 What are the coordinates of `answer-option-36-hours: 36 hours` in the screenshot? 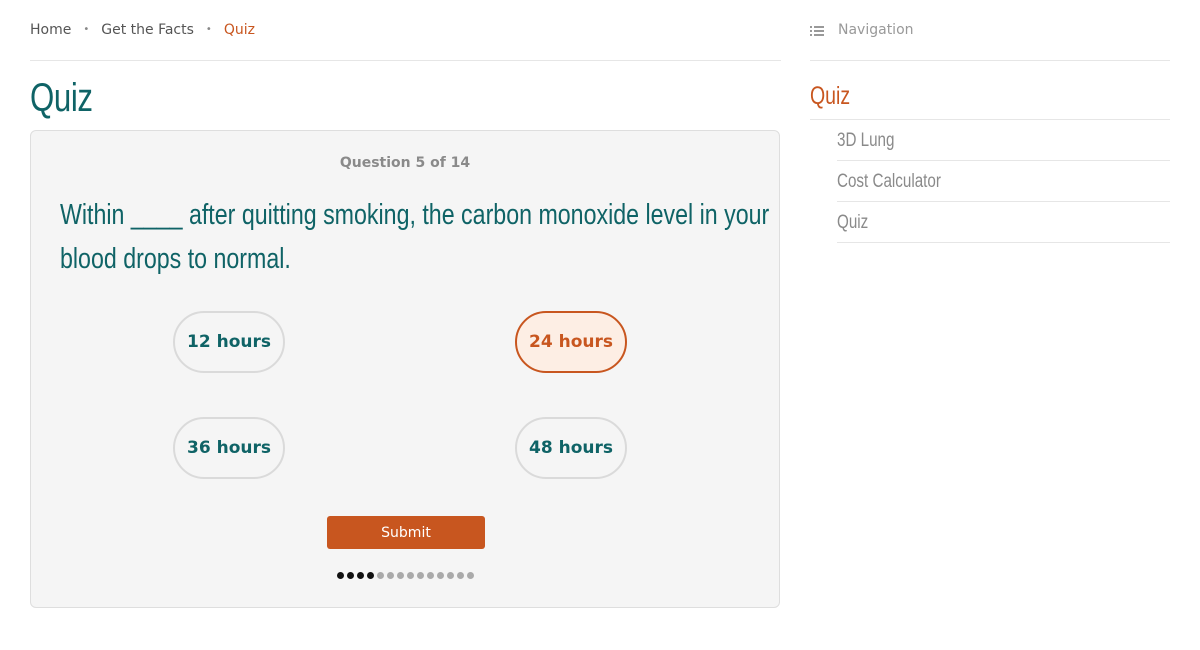 It's located at (229, 448).